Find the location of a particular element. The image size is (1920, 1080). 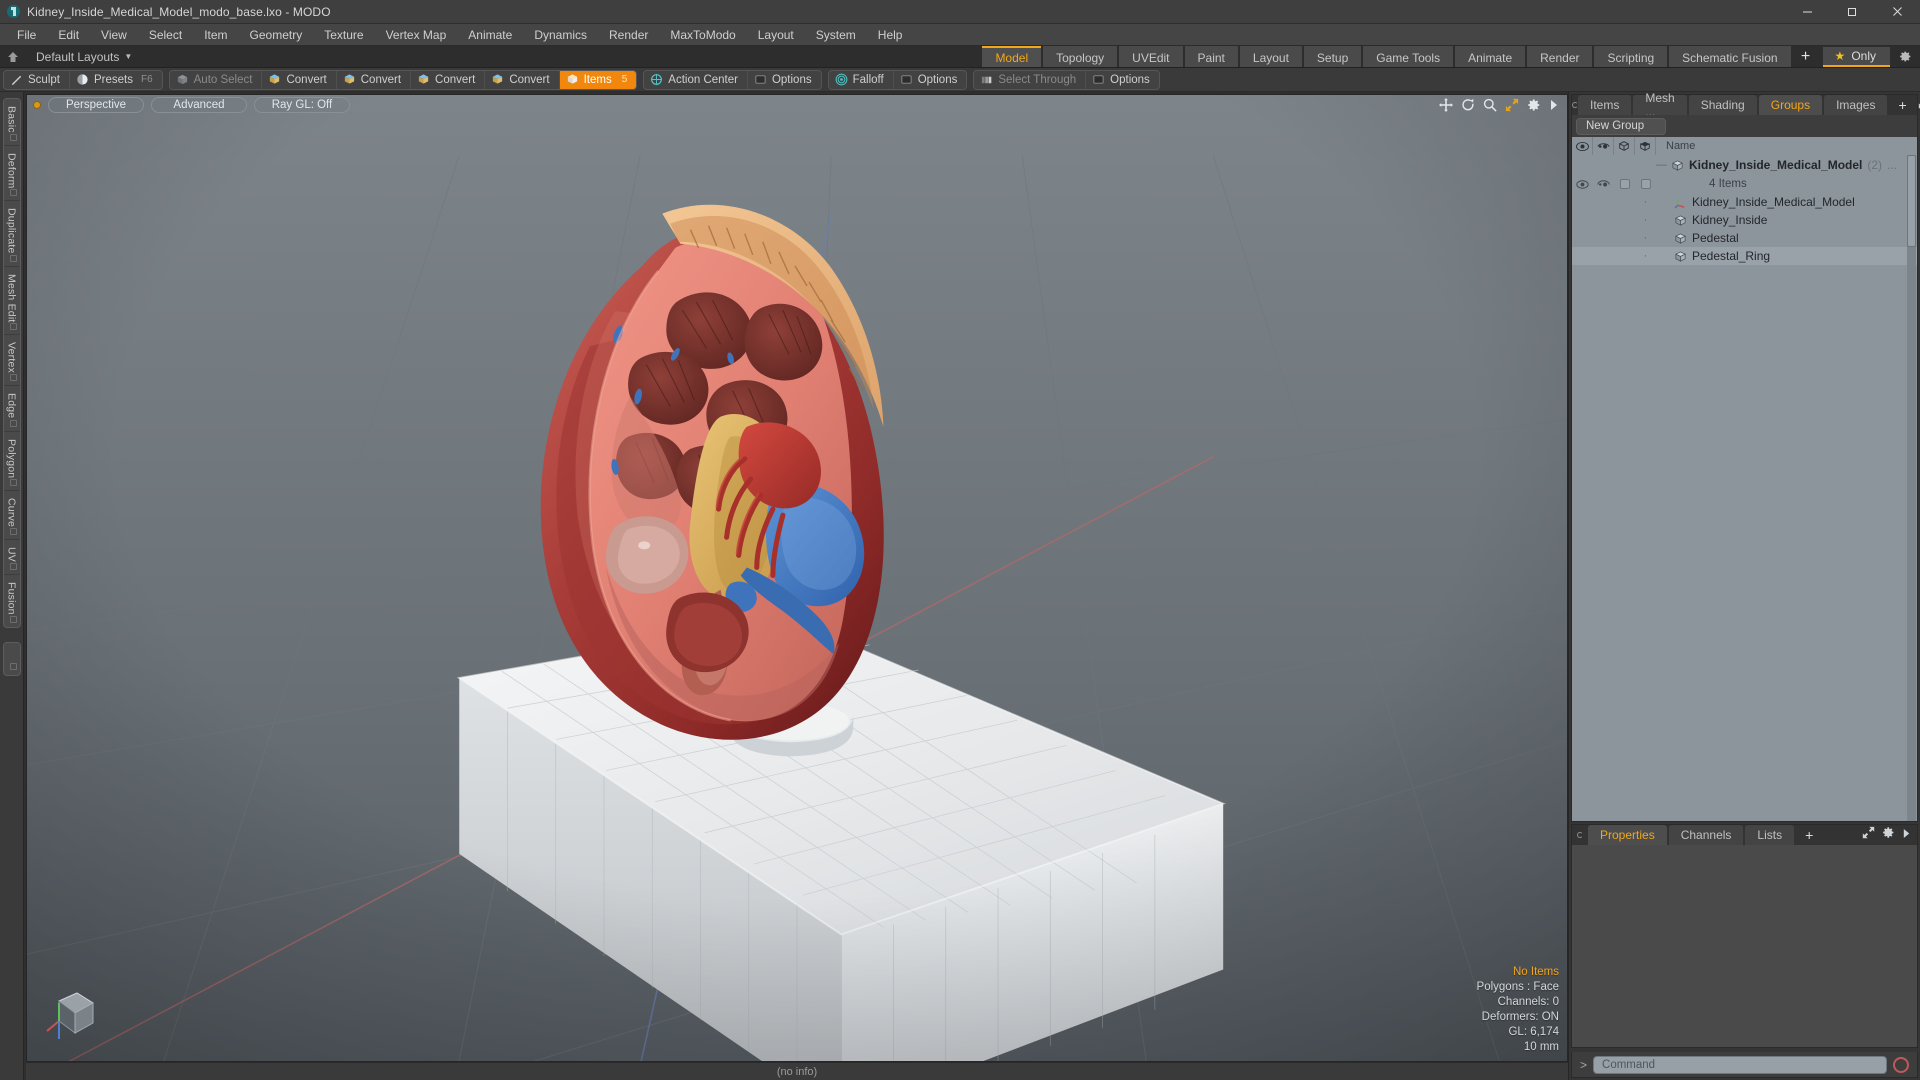

select-through-options-button: Options is located at coordinates (1122, 80).